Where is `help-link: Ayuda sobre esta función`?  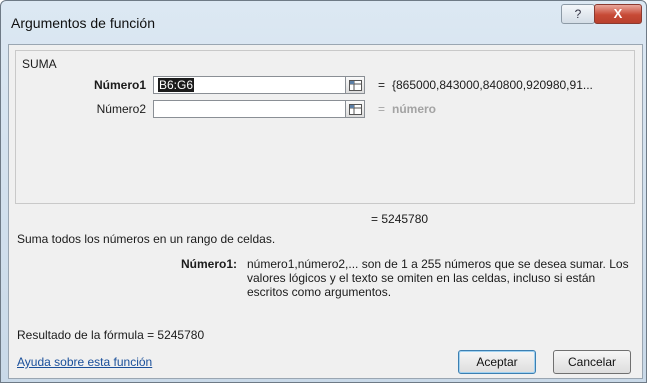 help-link: Ayuda sobre esta función is located at coordinates (84, 362).